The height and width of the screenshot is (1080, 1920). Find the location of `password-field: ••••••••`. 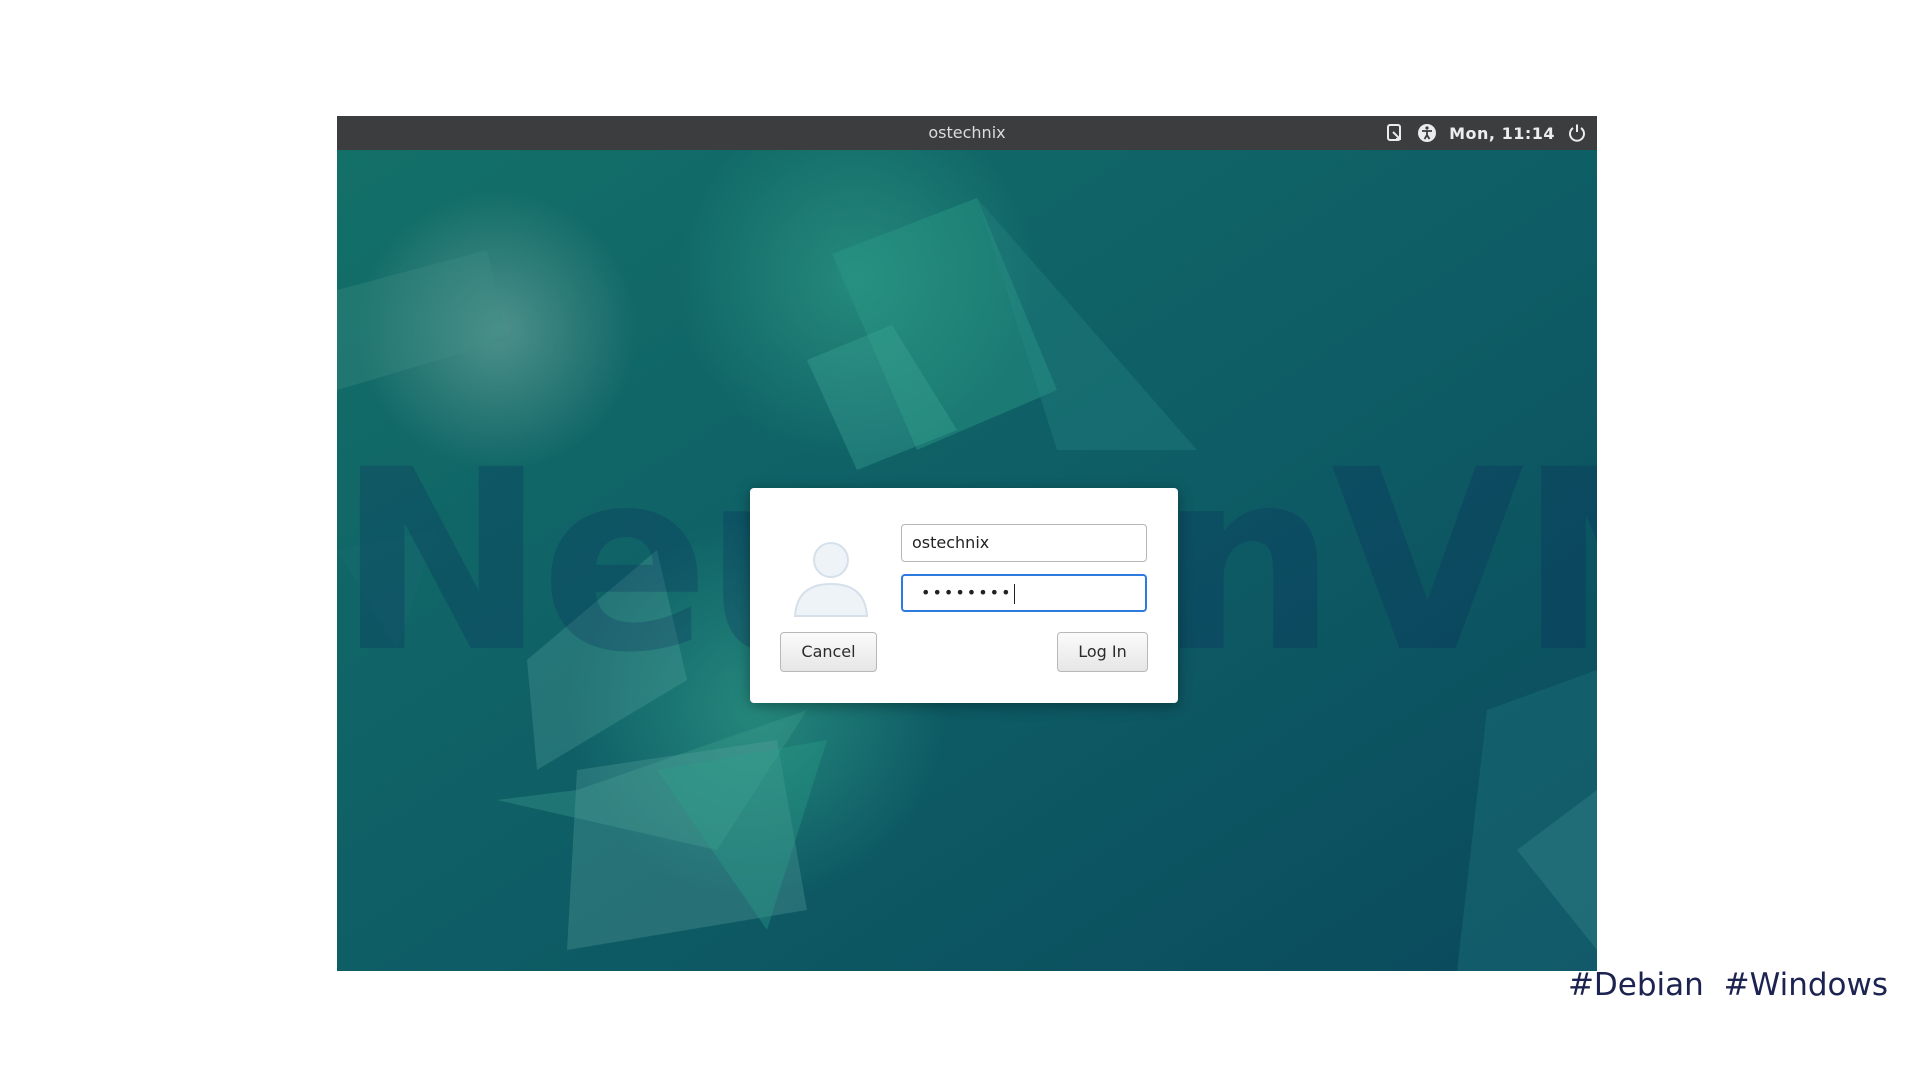

password-field: •••••••• is located at coordinates (1024, 593).